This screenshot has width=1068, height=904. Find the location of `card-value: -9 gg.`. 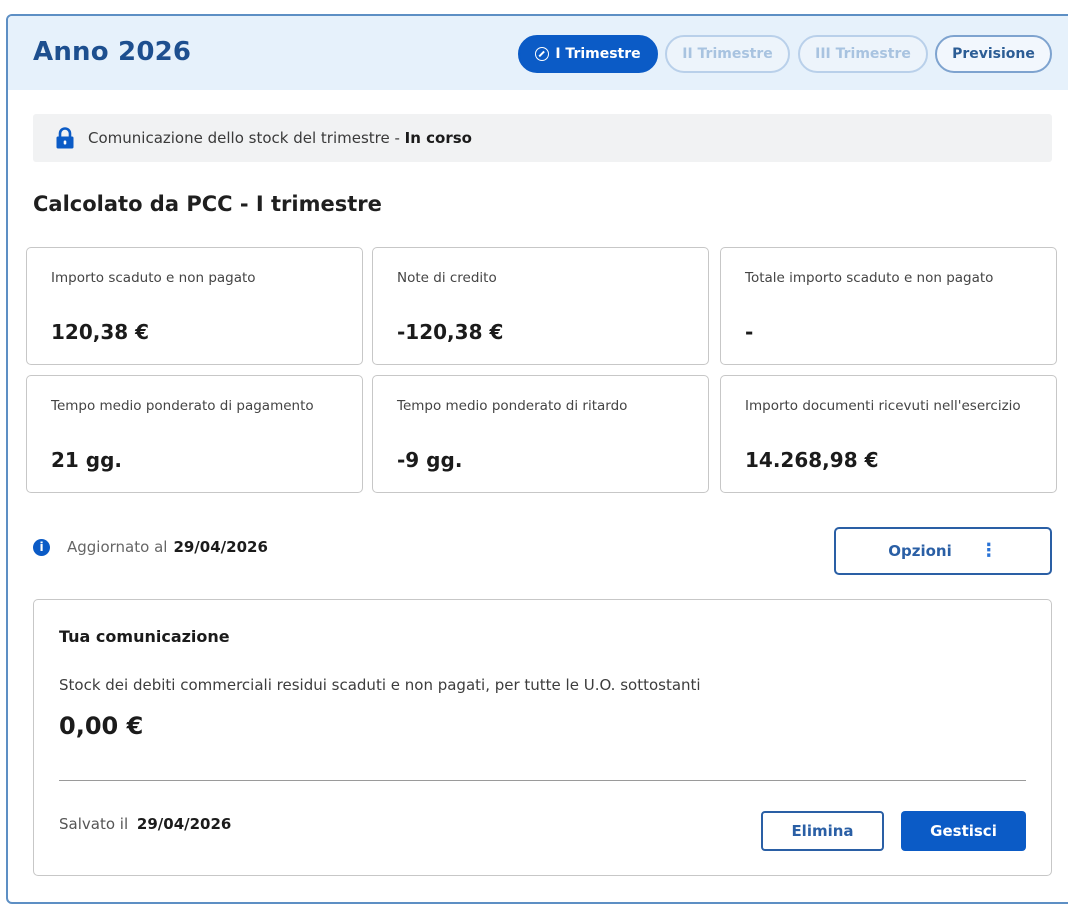

card-value: -9 gg. is located at coordinates (430, 460).